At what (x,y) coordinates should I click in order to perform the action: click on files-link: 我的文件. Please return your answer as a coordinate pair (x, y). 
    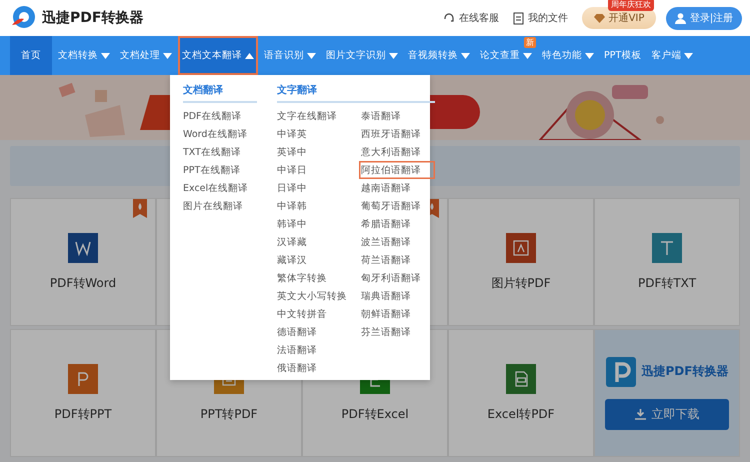
    Looking at the image, I should click on (540, 18).